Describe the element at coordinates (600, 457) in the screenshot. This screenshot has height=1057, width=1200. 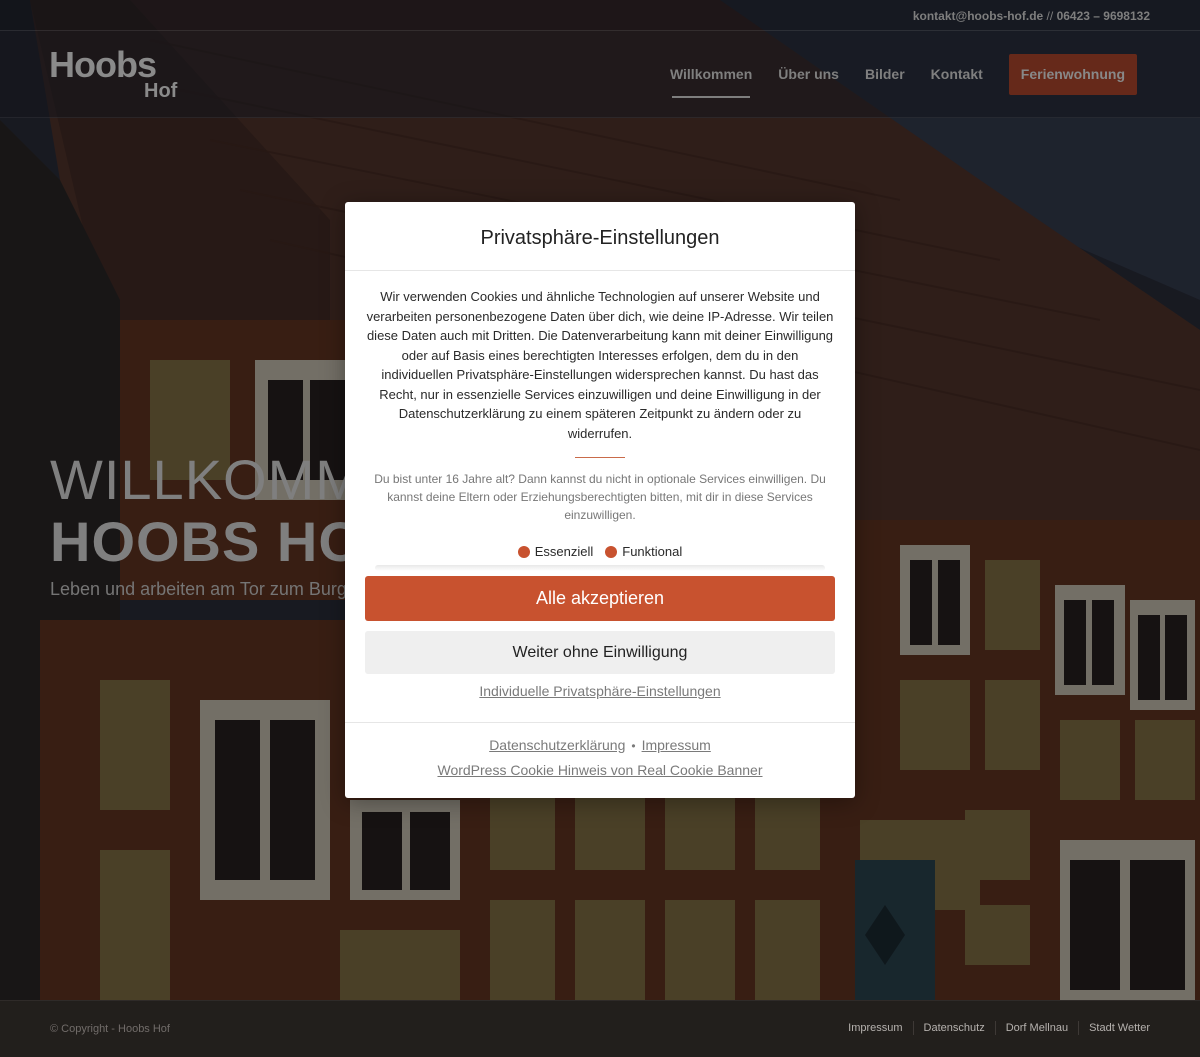
I see `dialog-divider` at that location.